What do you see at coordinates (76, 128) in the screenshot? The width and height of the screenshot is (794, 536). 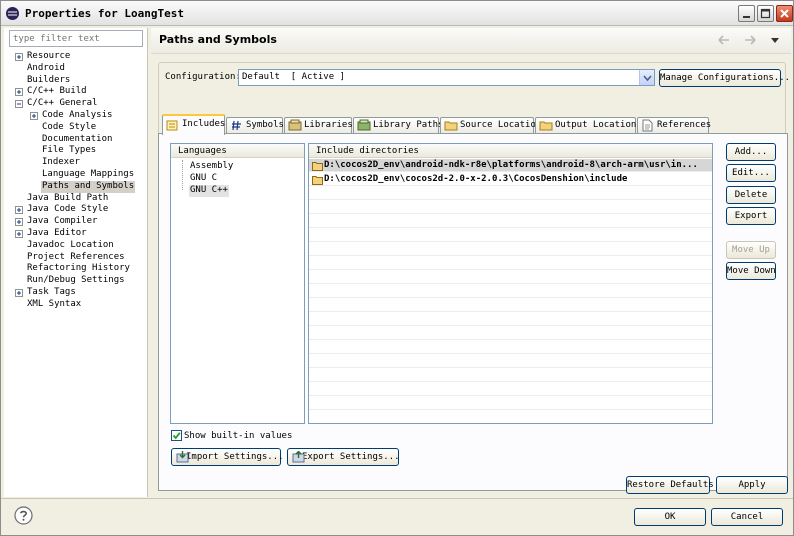 I see `tree-item-code-style: Code Style` at bounding box center [76, 128].